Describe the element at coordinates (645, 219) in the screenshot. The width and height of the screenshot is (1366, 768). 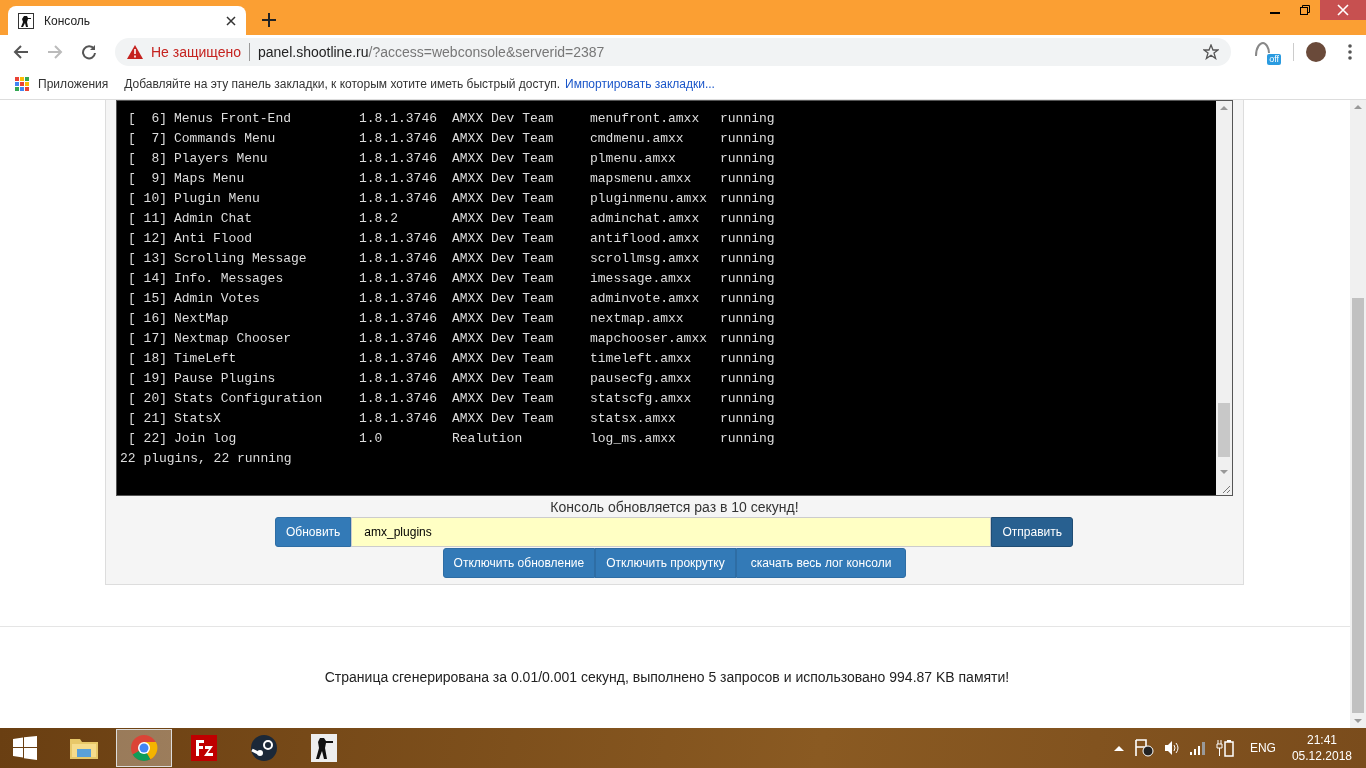
I see `plugin-file: adminchat.amxx` at that location.